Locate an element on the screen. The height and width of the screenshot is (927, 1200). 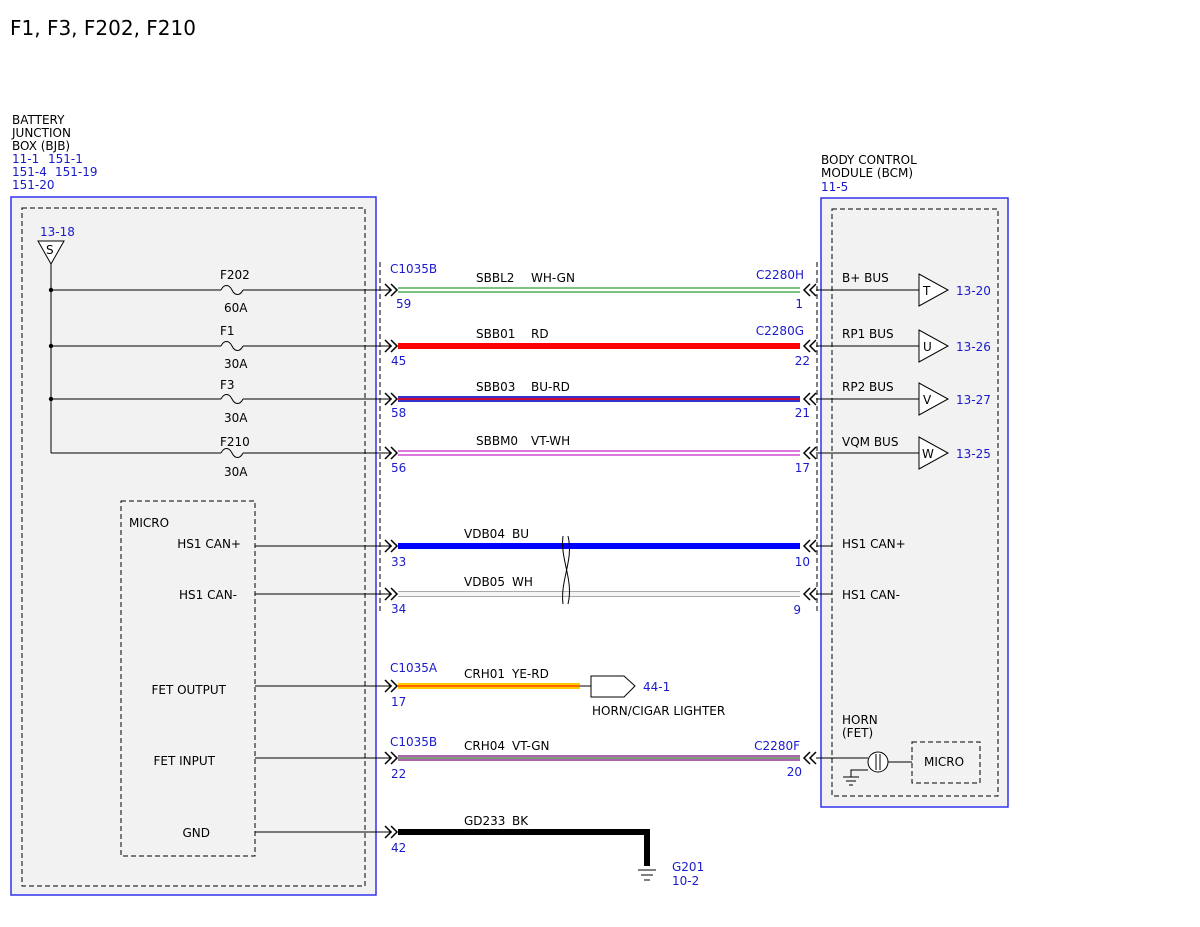
bjb-pin-hs1-can-plus: HS1 CAN+ is located at coordinates (209, 544).